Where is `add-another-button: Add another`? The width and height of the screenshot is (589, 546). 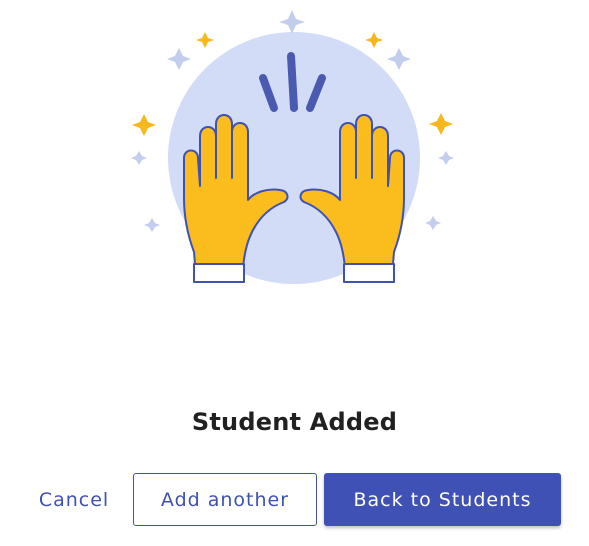 add-another-button: Add another is located at coordinates (225, 499).